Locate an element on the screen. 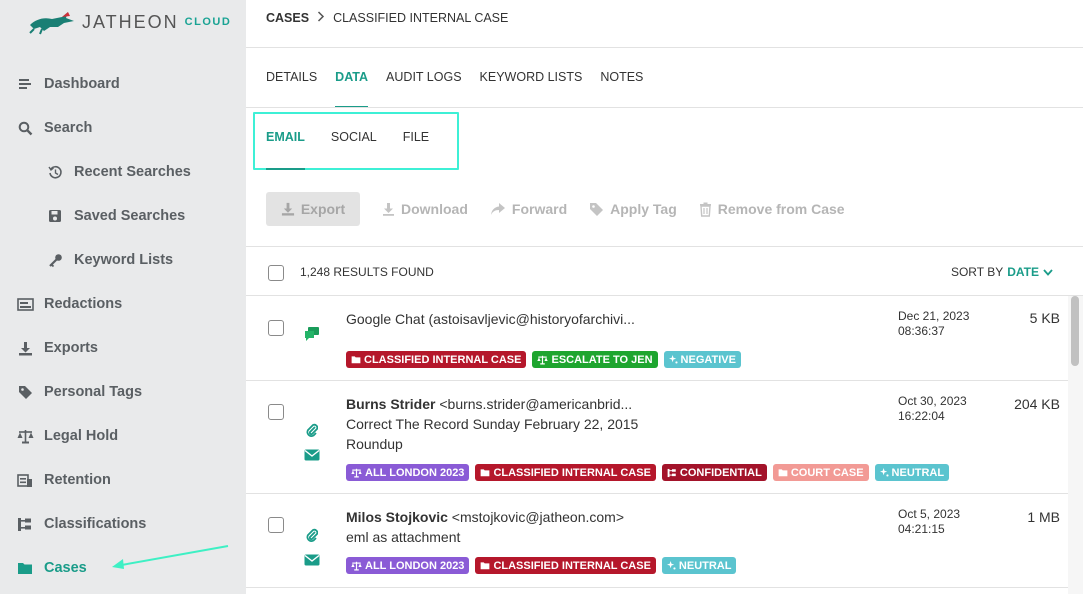  sort-label: SORT BY is located at coordinates (977, 272).